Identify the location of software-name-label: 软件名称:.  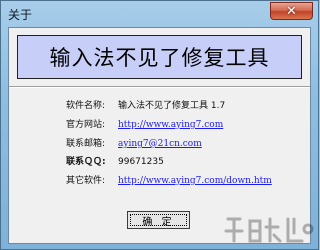
(86, 106).